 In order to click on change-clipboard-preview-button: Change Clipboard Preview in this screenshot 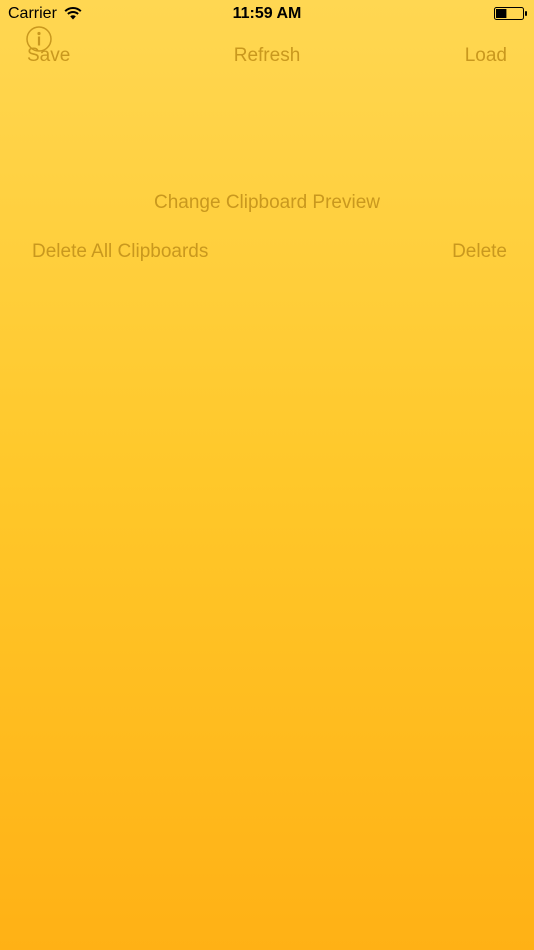, I will do `click(267, 203)`.